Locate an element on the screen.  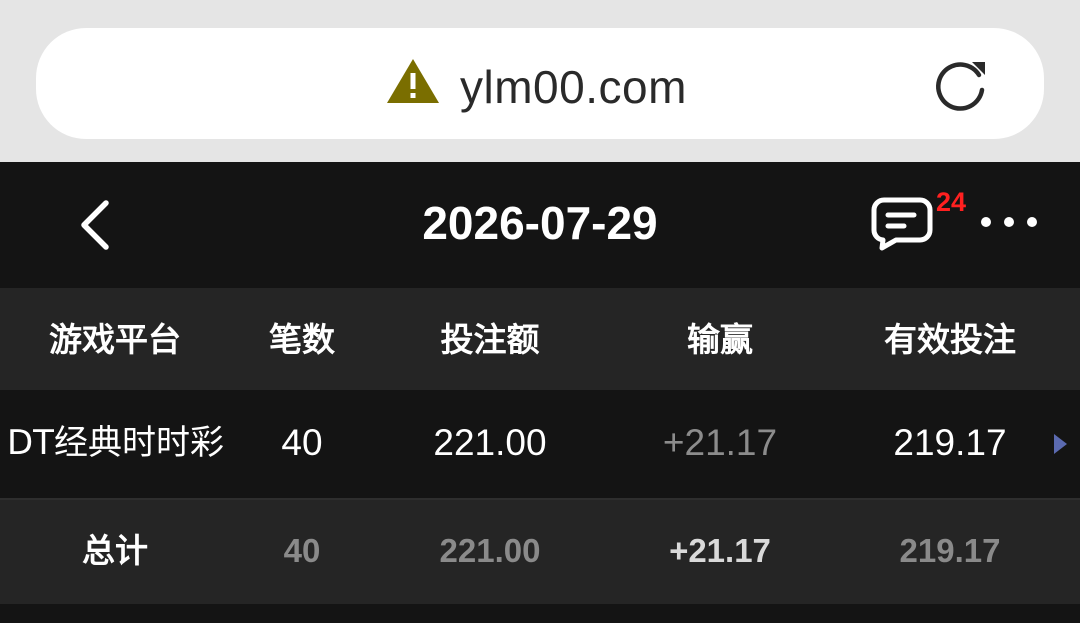
more-horizontal-icon is located at coordinates (1009, 222).